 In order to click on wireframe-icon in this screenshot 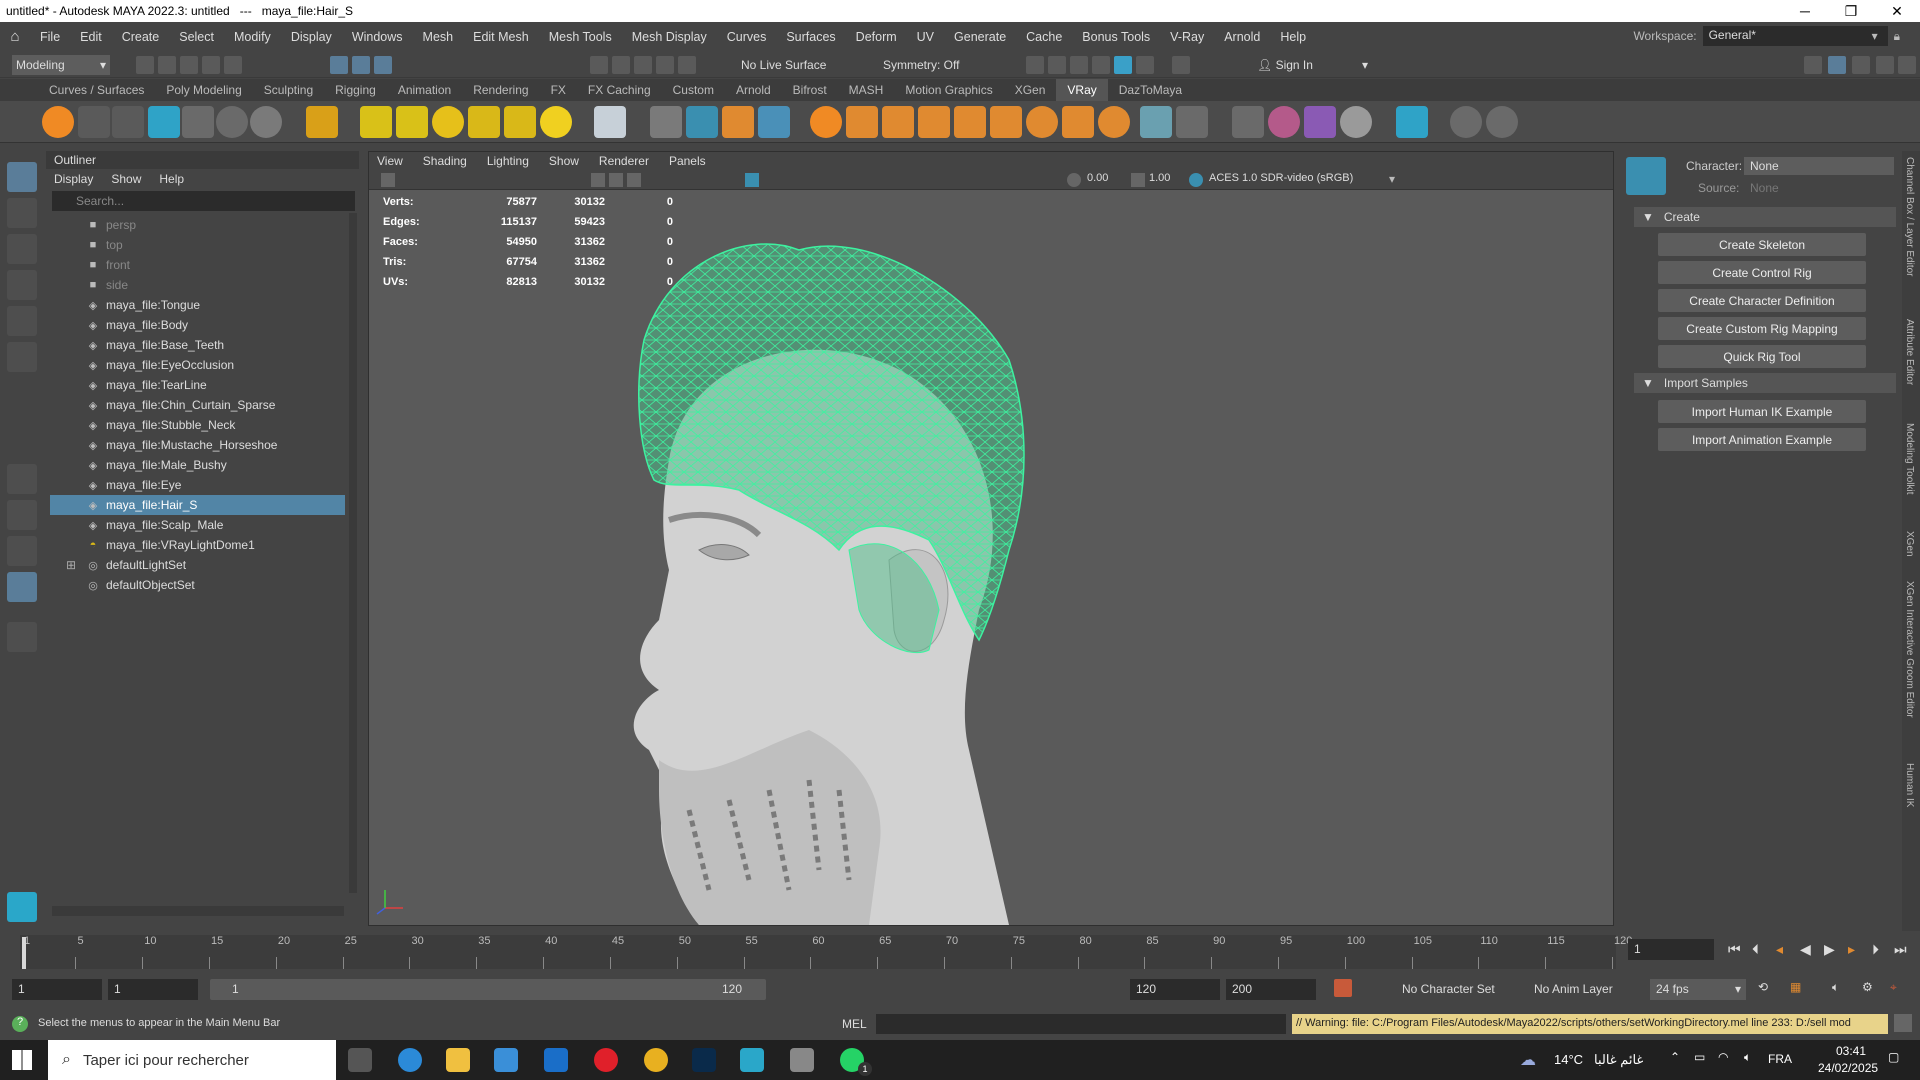, I will do `click(598, 180)`.